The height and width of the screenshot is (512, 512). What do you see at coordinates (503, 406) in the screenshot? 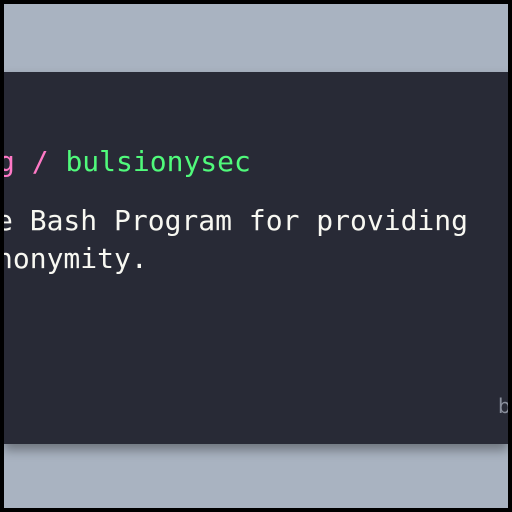
I see `card-footer-fragment: b` at bounding box center [503, 406].